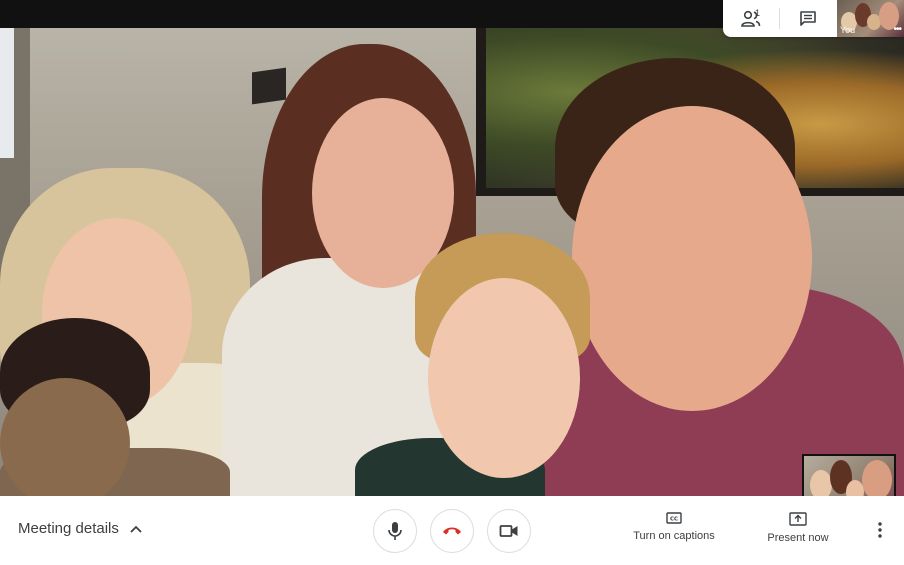  Describe the element at coordinates (504, 378) in the screenshot. I see `boy-face` at that location.